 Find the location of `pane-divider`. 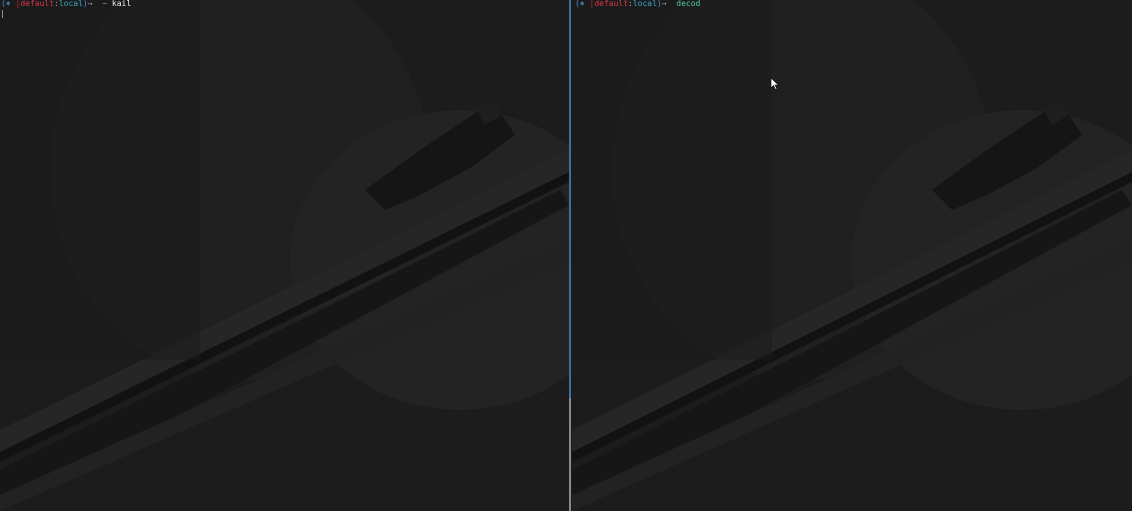

pane-divider is located at coordinates (570, 255).